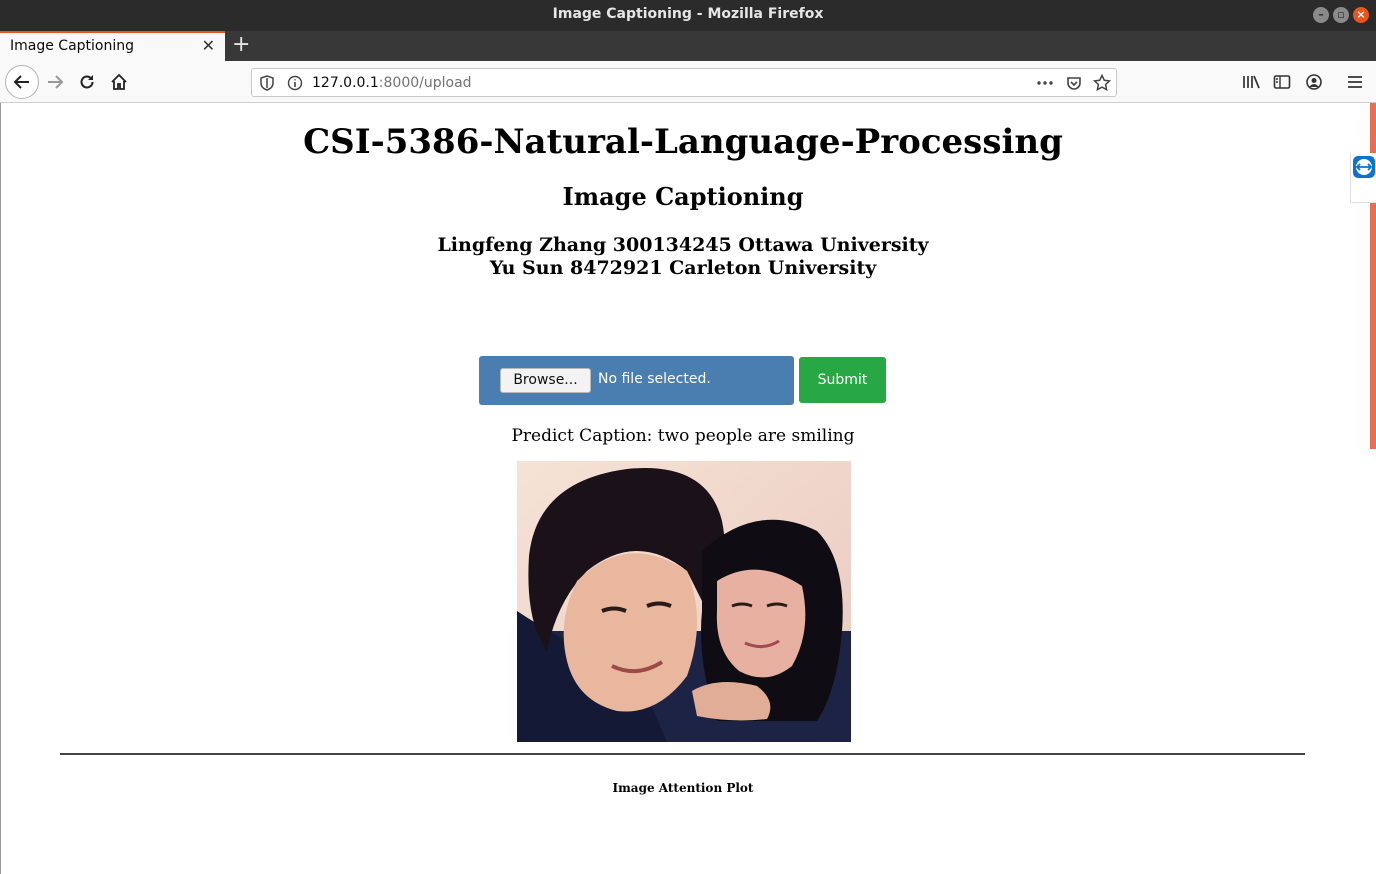 Image resolution: width=1376 pixels, height=874 pixels. I want to click on minimize-icon: –, so click(1321, 15).